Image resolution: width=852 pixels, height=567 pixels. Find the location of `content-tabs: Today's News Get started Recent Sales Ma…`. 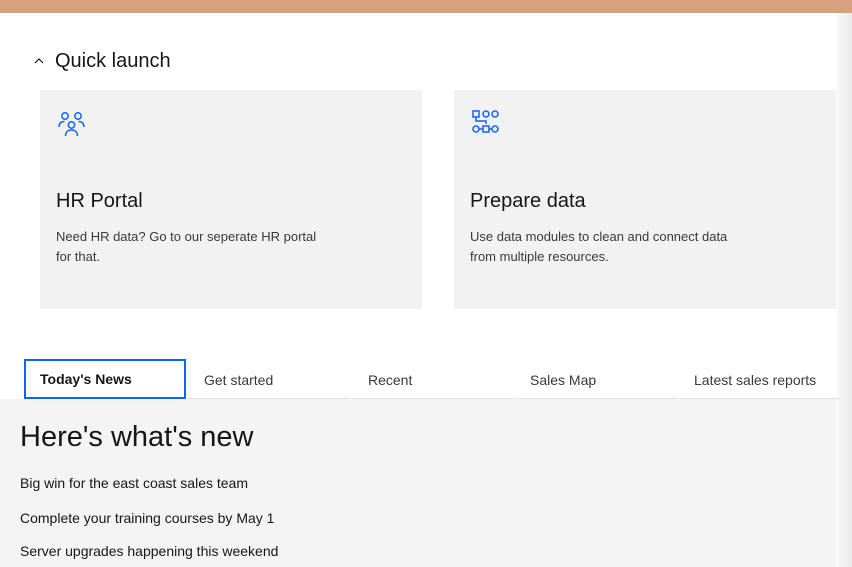

content-tabs: Today's News Get started Recent Sales Ma… is located at coordinates (432, 379).